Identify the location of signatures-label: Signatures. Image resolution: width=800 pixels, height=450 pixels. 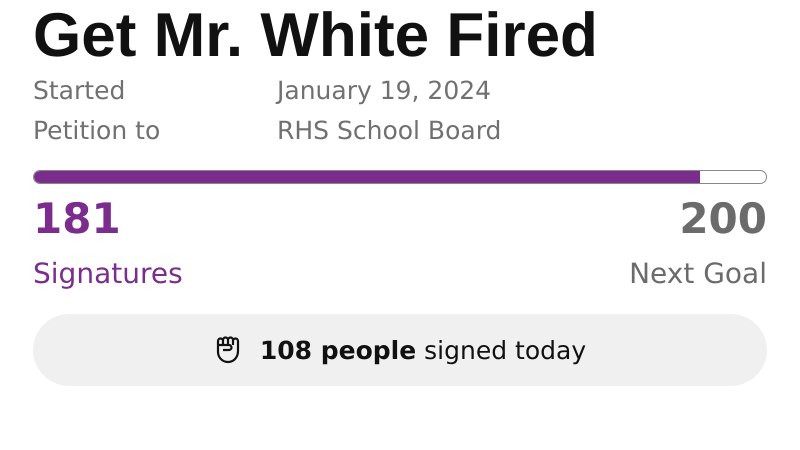
(108, 274).